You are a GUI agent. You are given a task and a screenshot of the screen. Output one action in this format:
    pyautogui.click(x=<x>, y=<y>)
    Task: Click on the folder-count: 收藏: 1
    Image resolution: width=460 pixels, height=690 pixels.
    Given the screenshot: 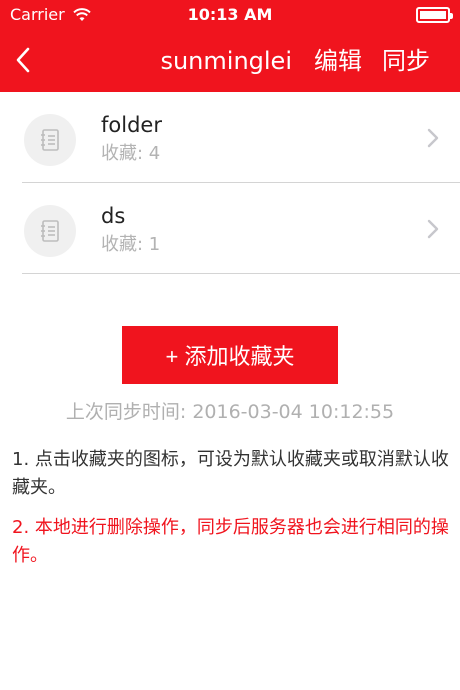 What is the action you would take?
    pyautogui.click(x=131, y=244)
    